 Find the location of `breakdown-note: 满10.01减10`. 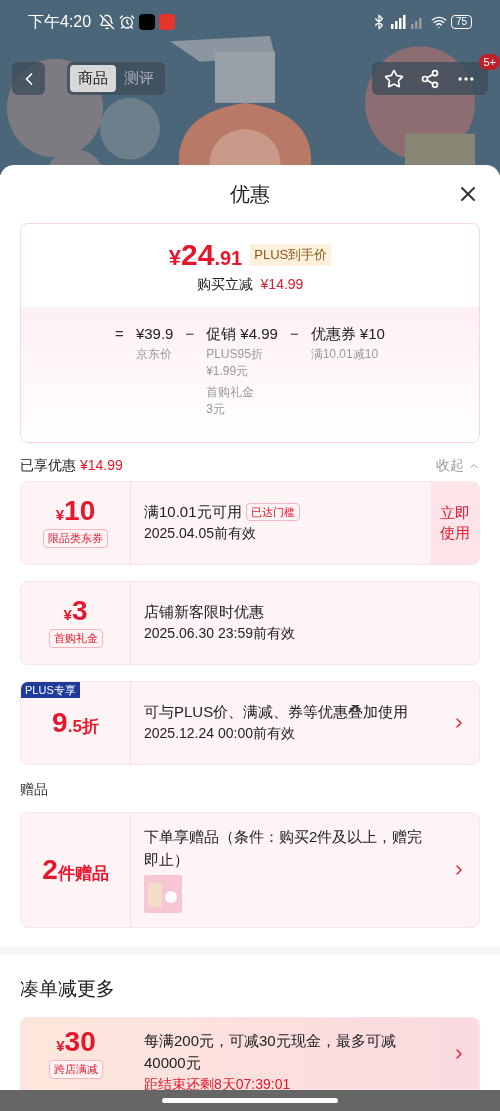

breakdown-note: 满10.01减10 is located at coordinates (345, 354).